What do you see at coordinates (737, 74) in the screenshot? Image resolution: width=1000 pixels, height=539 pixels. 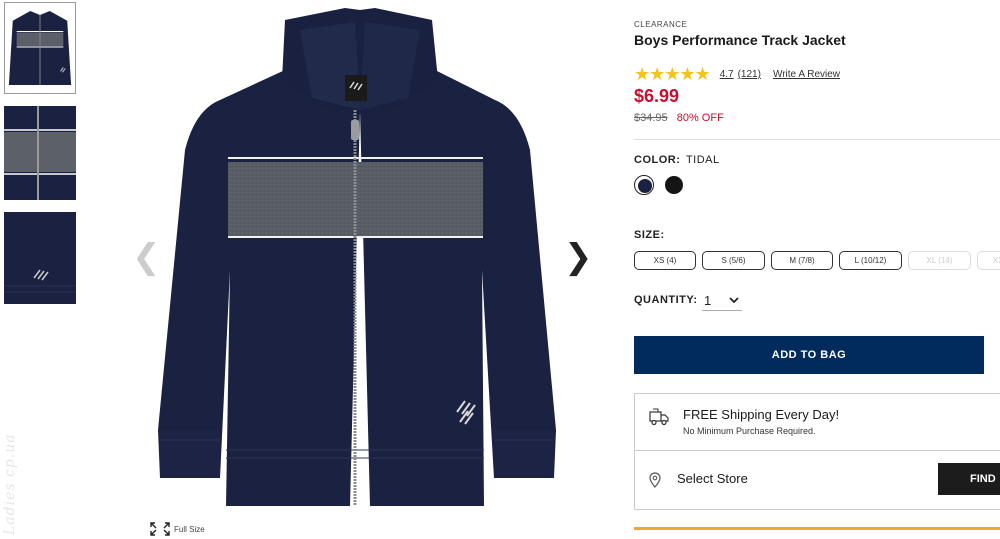 I see `rating-row: ★★★★★ 4.7 (121) Write A Review` at bounding box center [737, 74].